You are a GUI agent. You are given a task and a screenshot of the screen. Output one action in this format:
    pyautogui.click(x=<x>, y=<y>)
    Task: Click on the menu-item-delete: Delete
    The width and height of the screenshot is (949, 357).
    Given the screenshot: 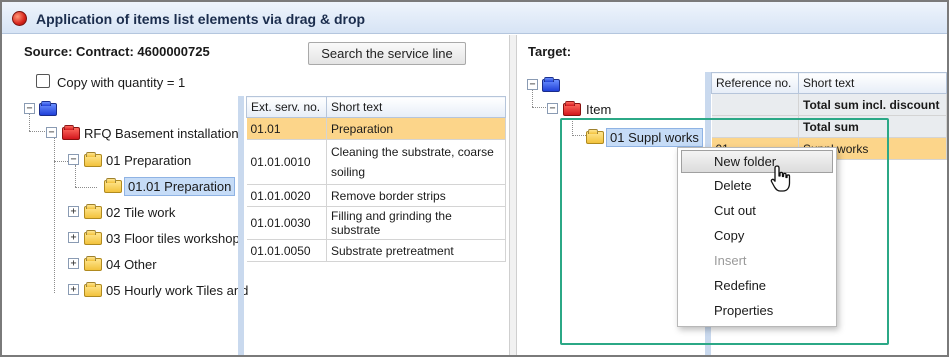 What is the action you would take?
    pyautogui.click(x=757, y=185)
    